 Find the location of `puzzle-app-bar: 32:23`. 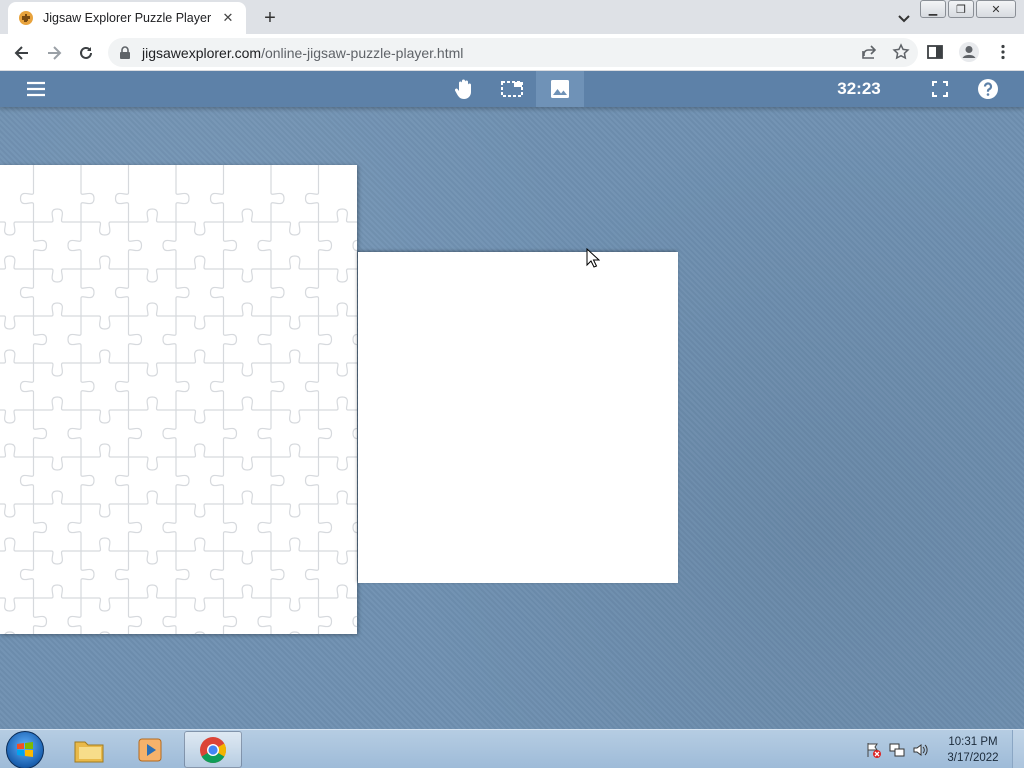

puzzle-app-bar: 32:23 is located at coordinates (512, 89).